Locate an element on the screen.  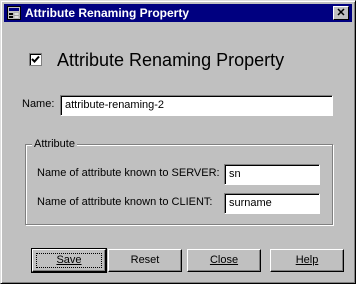
checkmark-icon is located at coordinates (35, 59).